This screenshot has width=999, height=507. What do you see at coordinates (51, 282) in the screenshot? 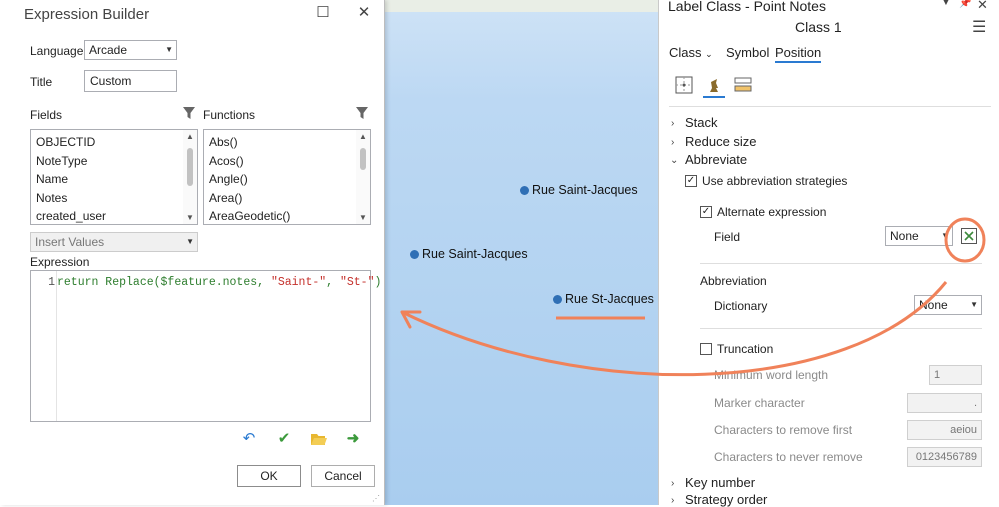
I see `line-number: 1` at bounding box center [51, 282].